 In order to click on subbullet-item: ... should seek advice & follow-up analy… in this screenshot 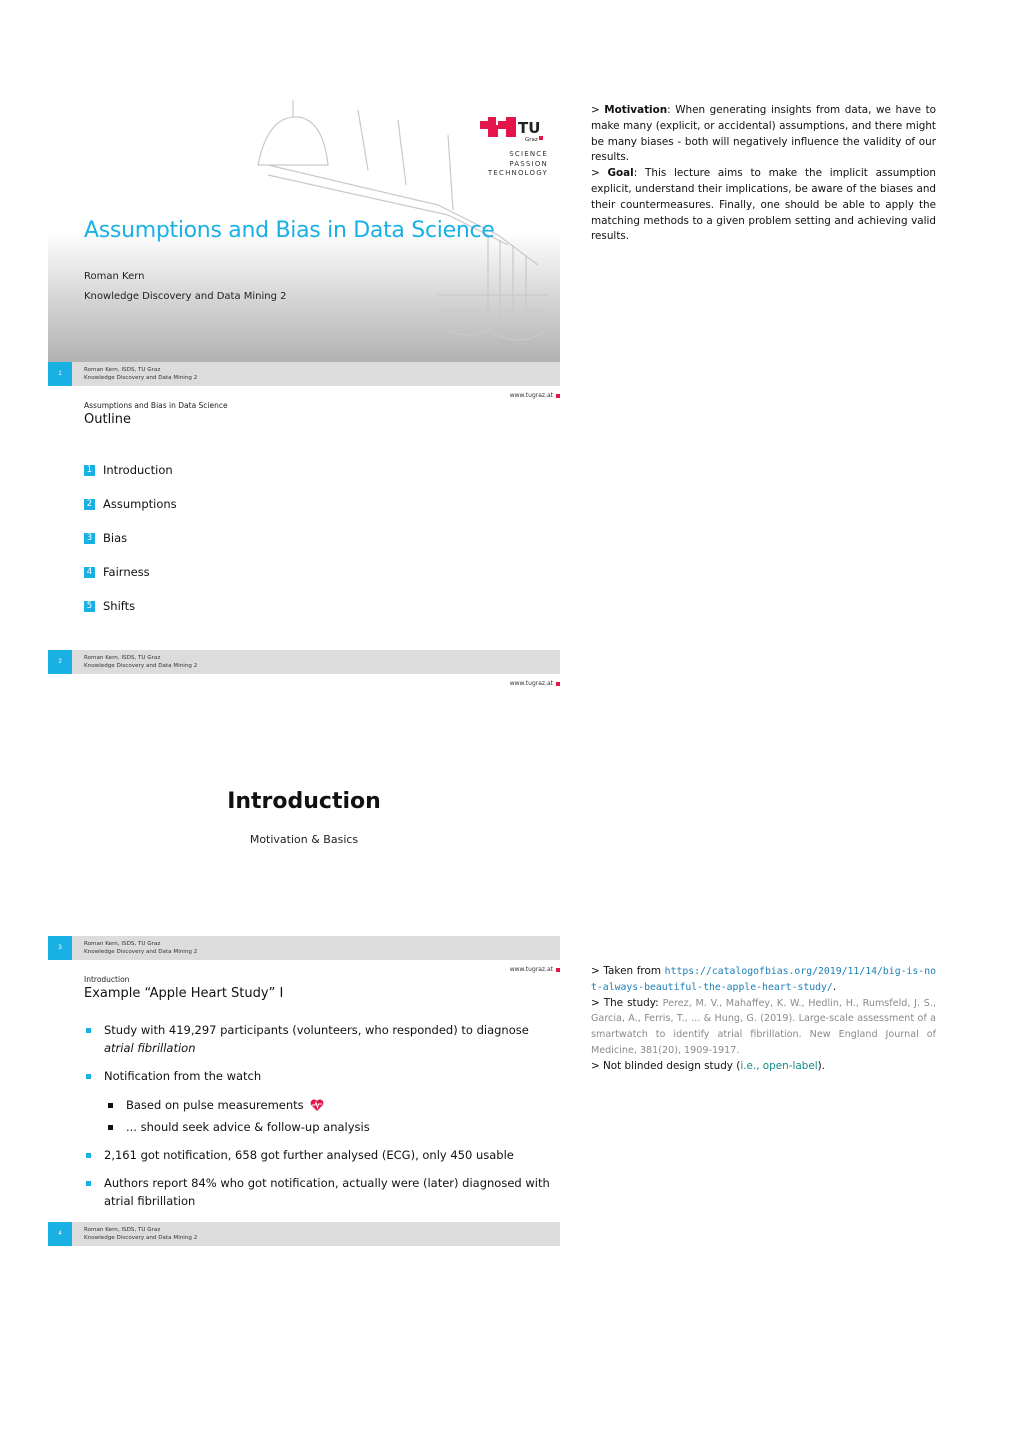, I will do `click(326, 1127)`.